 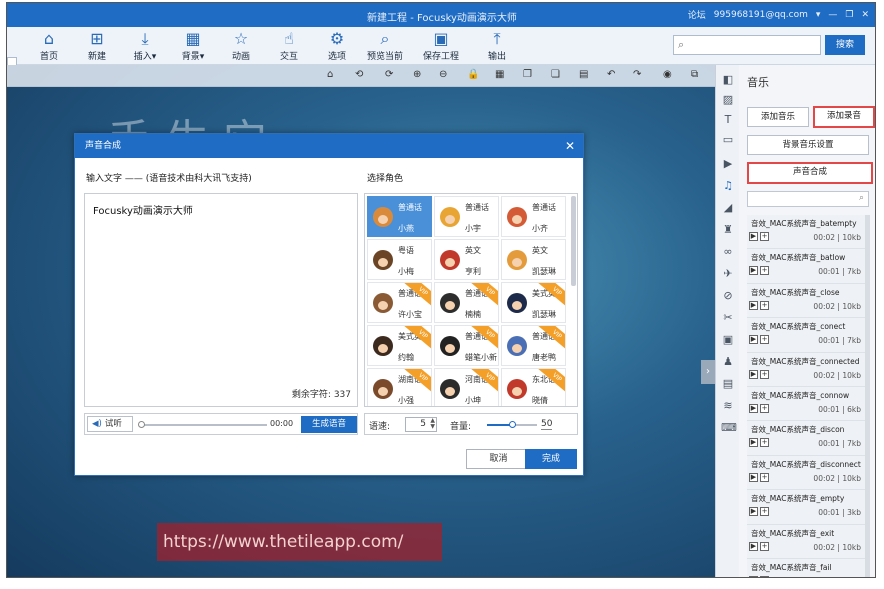 I want to click on add-recording-button: 添加录音, so click(x=844, y=117).